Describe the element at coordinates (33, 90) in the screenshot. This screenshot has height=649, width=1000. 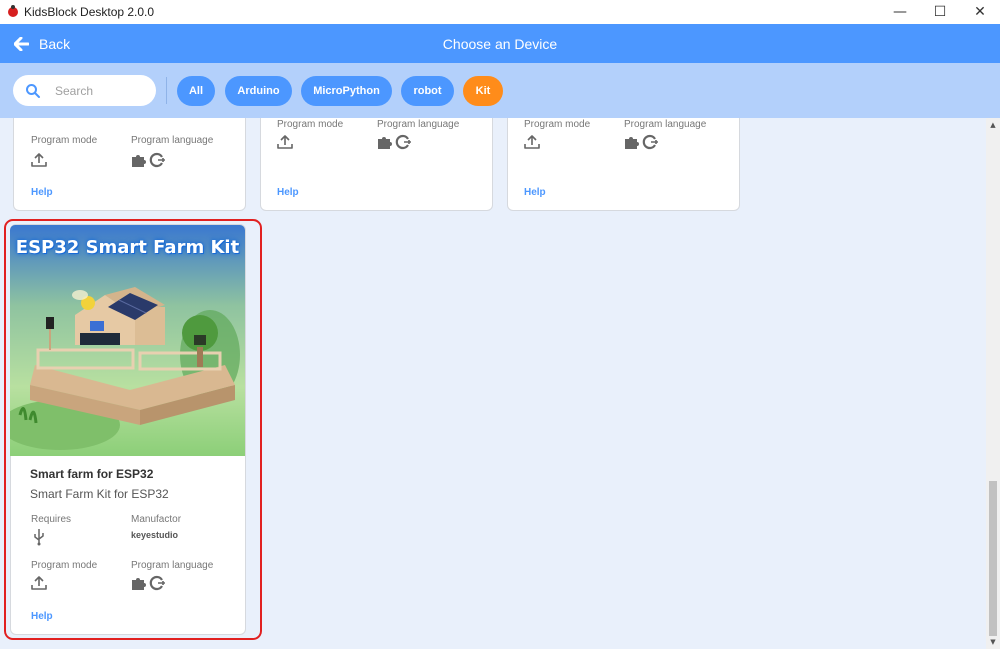
I see `search-icon` at that location.